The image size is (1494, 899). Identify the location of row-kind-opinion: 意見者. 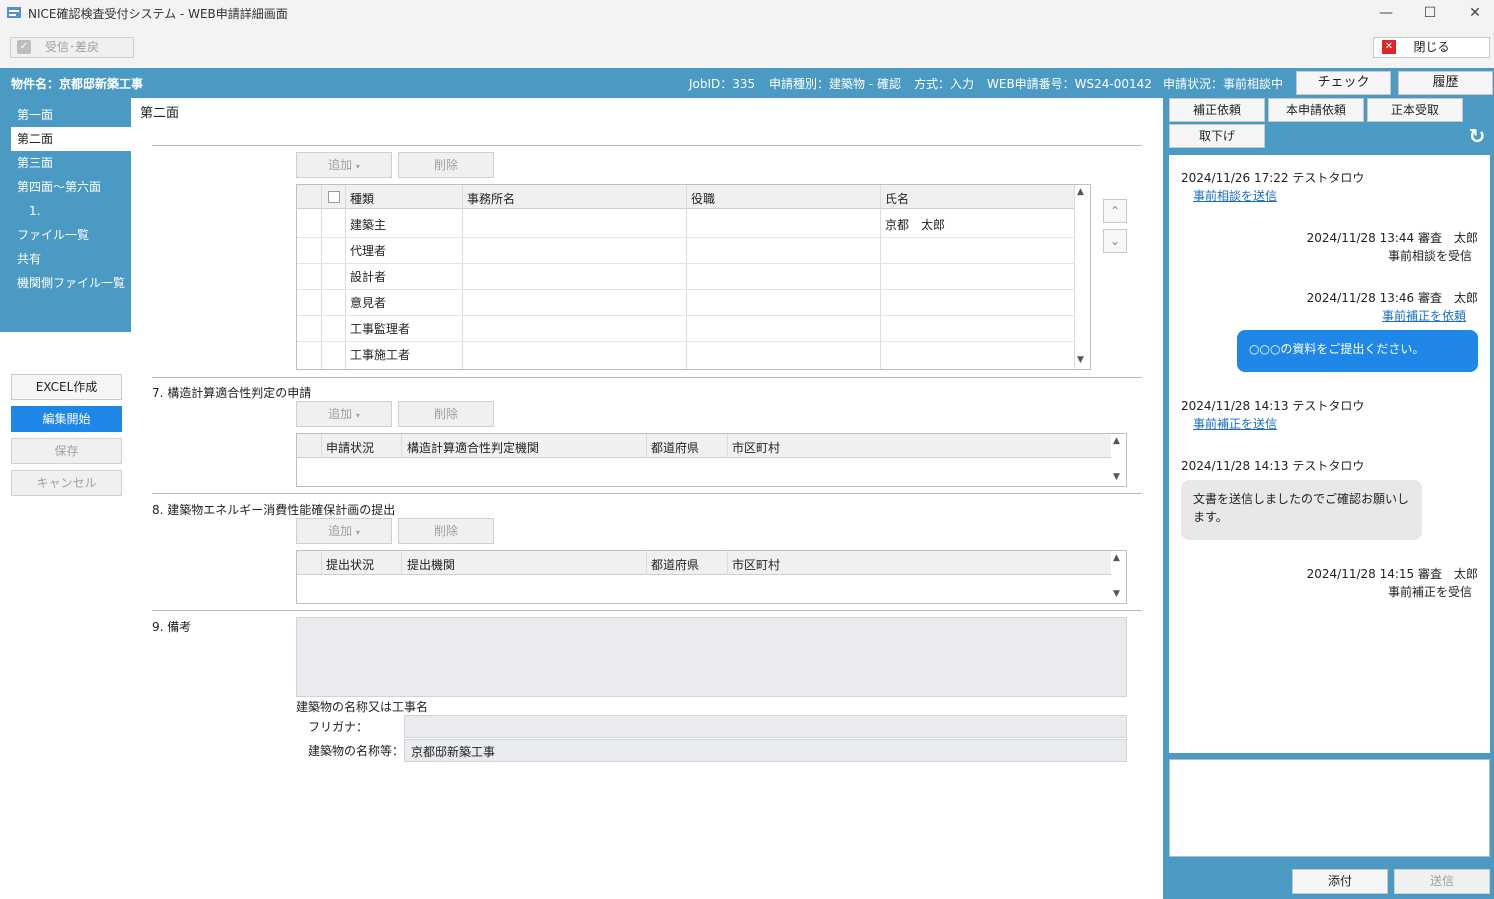
(368, 303).